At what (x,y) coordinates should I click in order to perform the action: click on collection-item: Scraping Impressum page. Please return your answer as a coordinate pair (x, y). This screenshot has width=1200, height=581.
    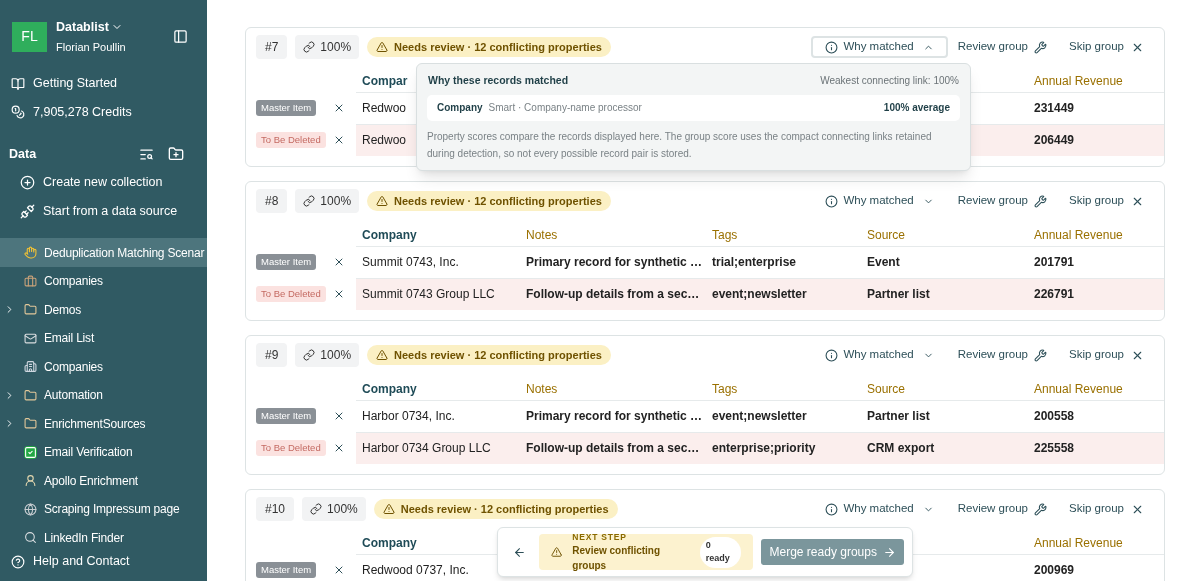
    Looking at the image, I should click on (103, 509).